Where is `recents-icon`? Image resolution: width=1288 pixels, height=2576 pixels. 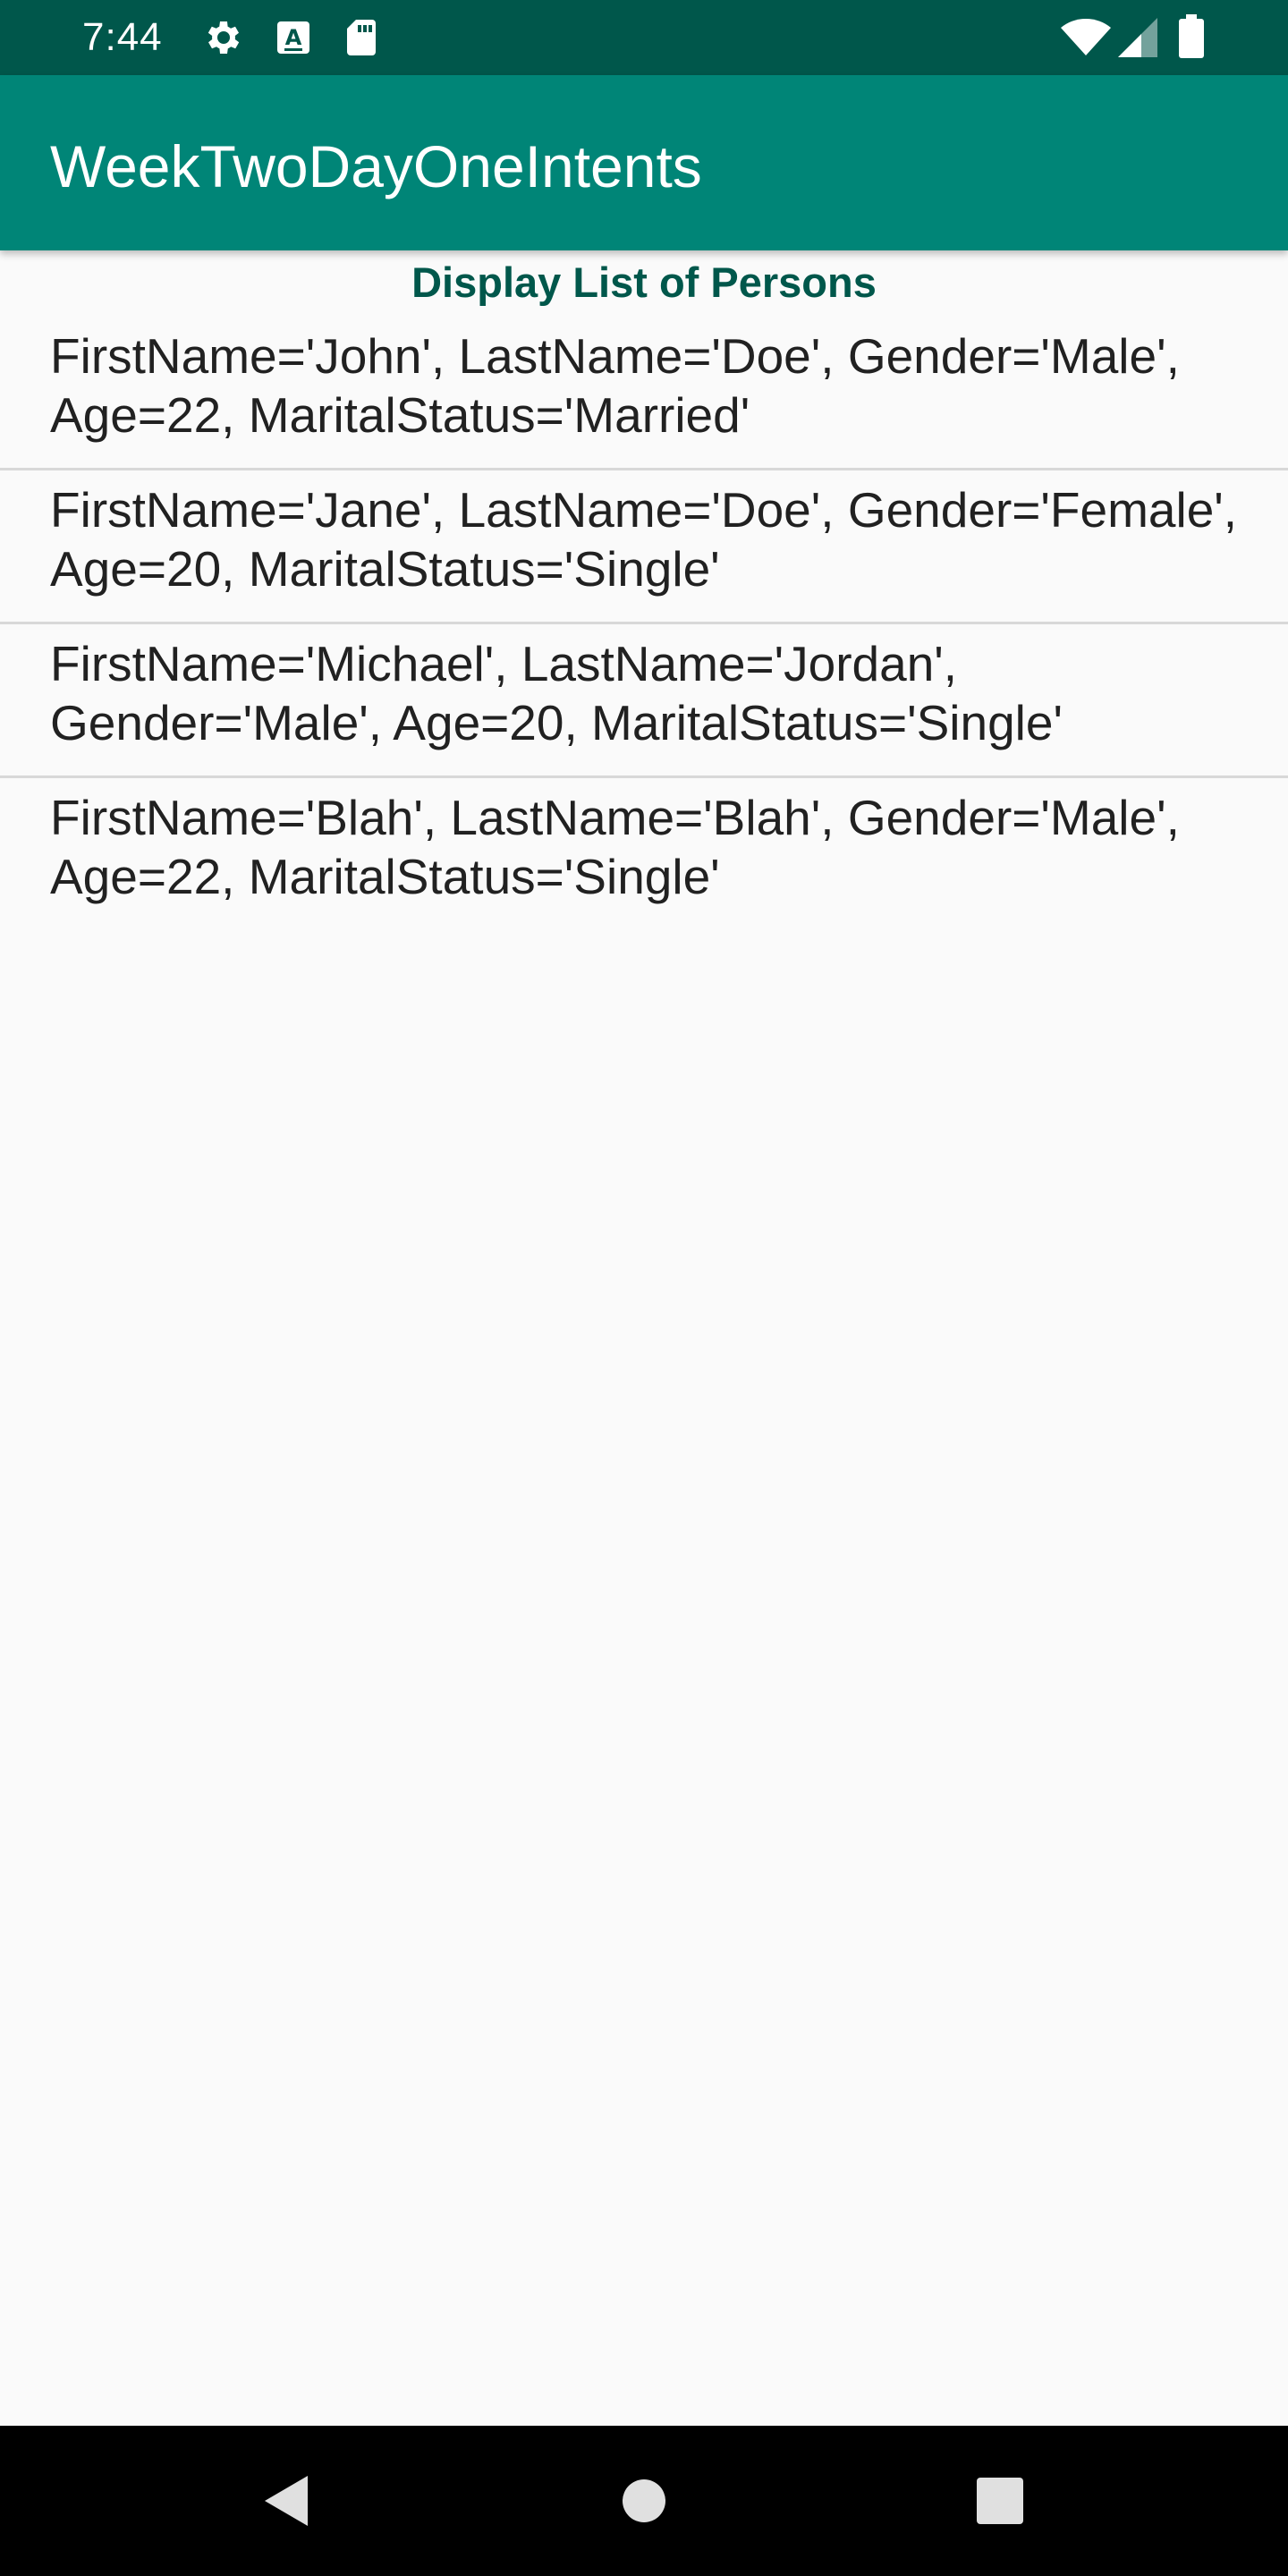 recents-icon is located at coordinates (1000, 2501).